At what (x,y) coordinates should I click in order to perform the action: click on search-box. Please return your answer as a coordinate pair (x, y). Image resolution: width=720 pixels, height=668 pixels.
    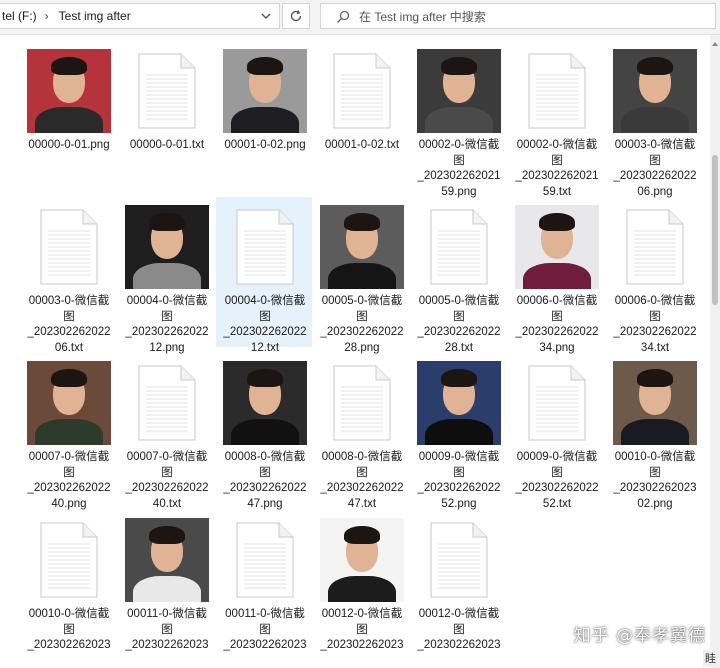
    Looking at the image, I should click on (518, 16).